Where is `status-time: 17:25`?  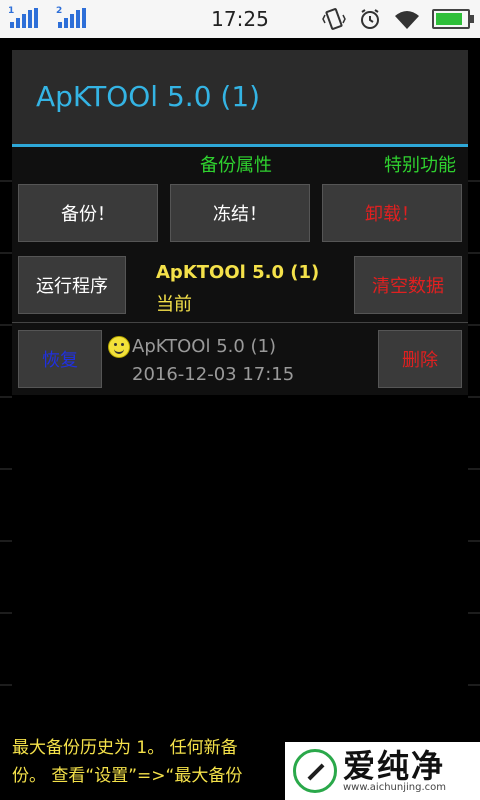
status-time: 17:25 is located at coordinates (240, 19).